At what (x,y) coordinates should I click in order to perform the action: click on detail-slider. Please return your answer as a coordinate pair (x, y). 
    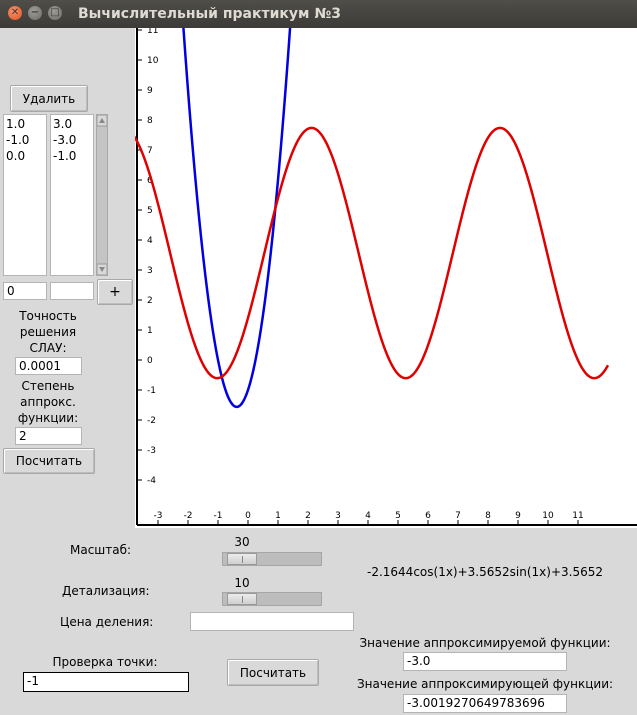
    Looking at the image, I should click on (272, 599).